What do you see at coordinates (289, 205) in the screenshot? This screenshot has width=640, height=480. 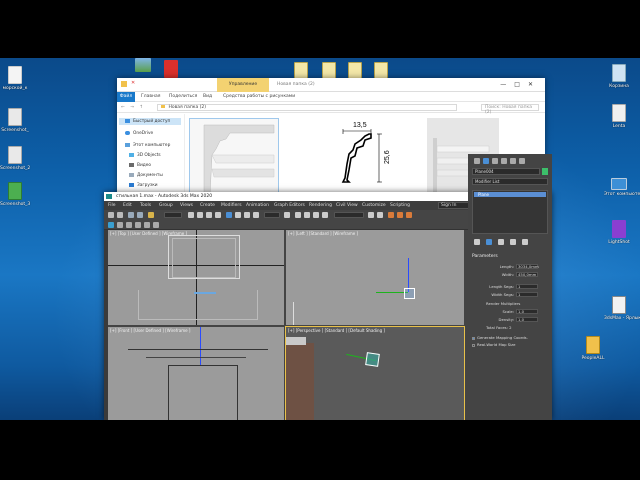 I see `menu-graph-editors: Graph Editors` at bounding box center [289, 205].